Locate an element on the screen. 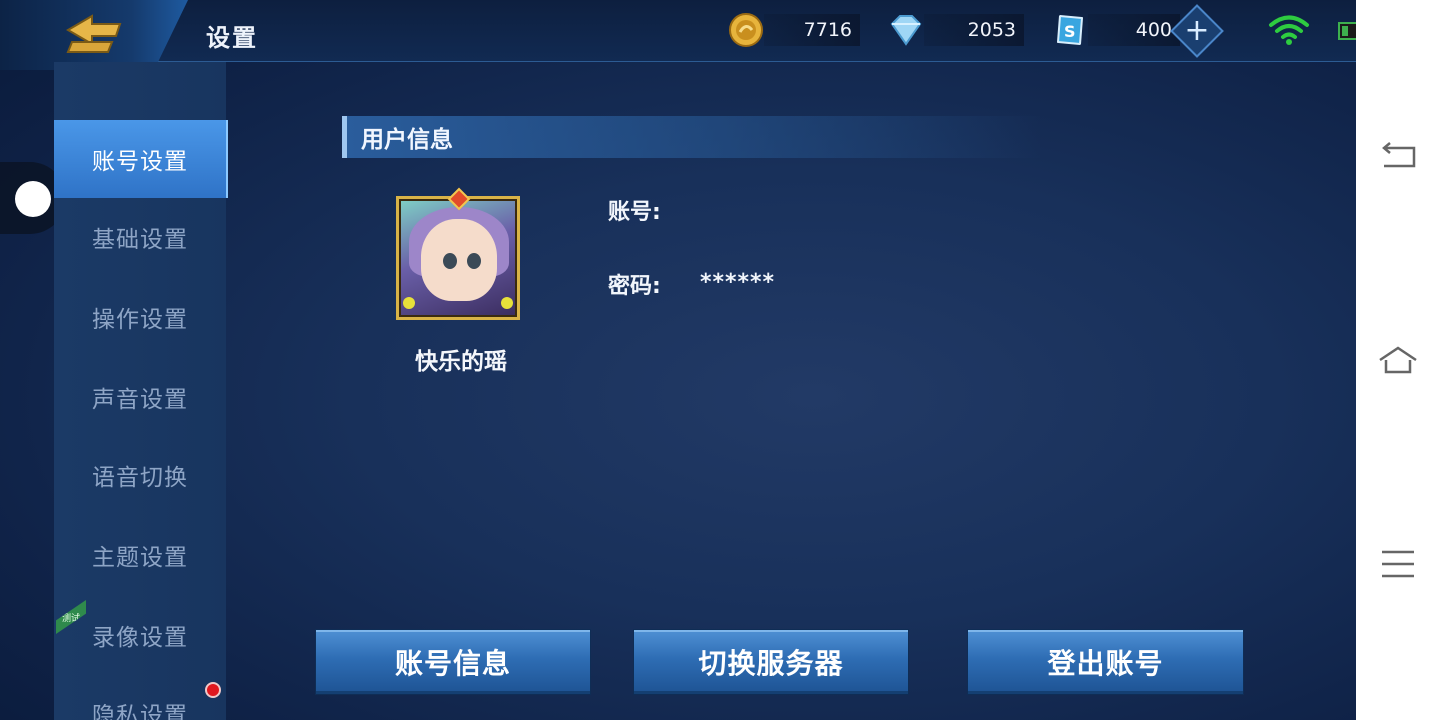  sidebar-item-sound-settings: 声音设置 is located at coordinates (140, 397).